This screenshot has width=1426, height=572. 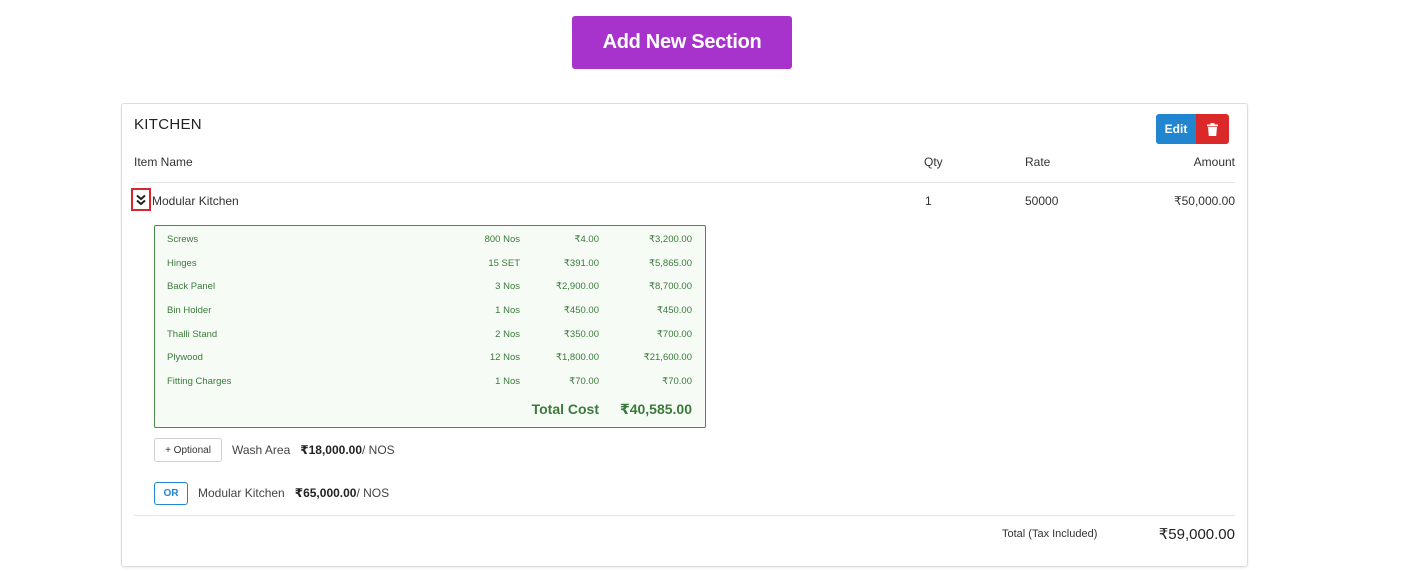 I want to click on material-rate: ₹450.00, so click(x=581, y=310).